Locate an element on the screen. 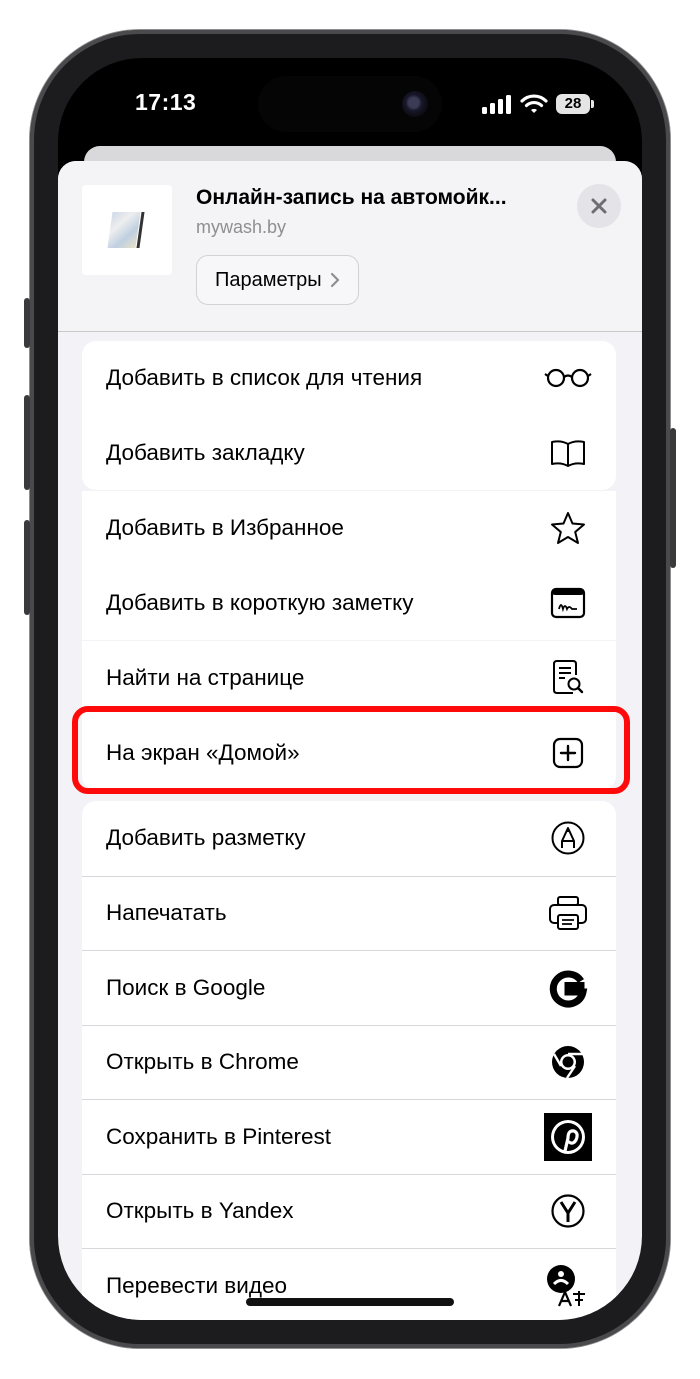 The image size is (700, 1379). action-label: Открыть в Chrome is located at coordinates (202, 1062).